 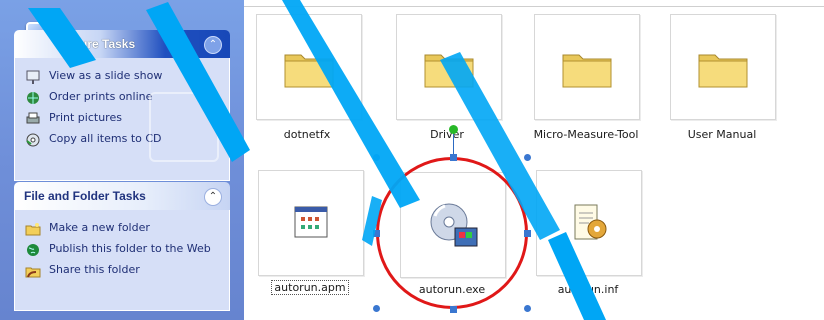 What do you see at coordinates (527, 157) in the screenshot?
I see `resize-handle-top-right` at bounding box center [527, 157].